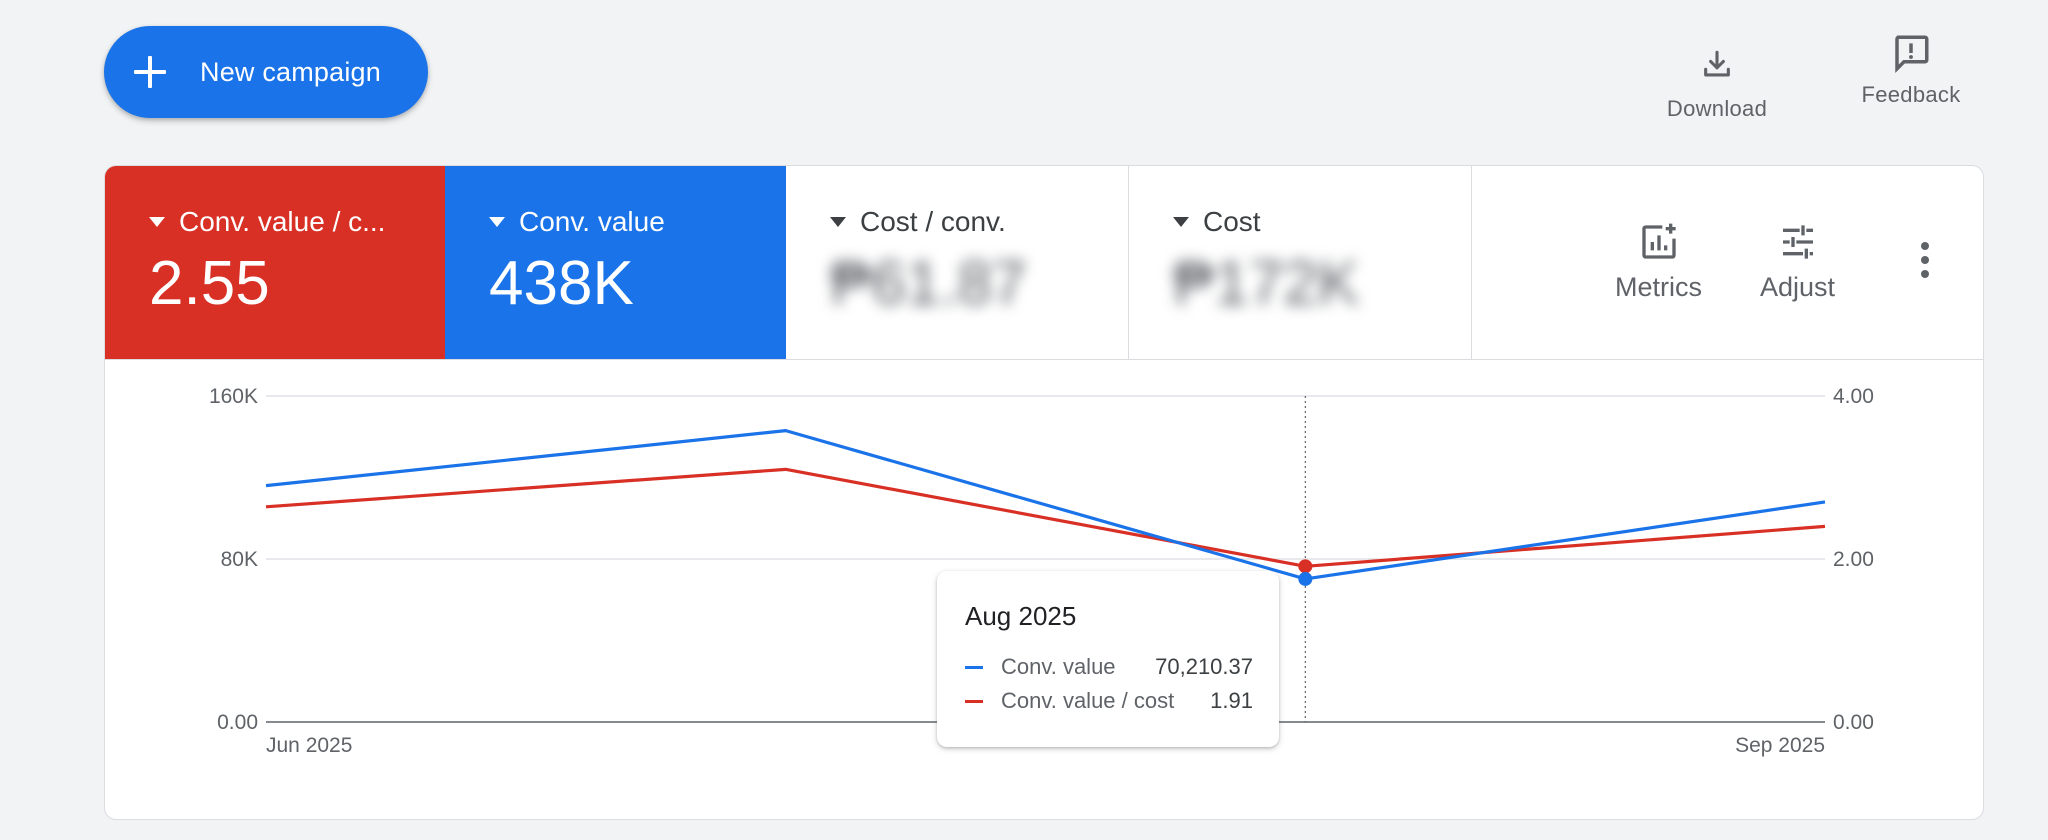  What do you see at coordinates (1658, 287) in the screenshot?
I see `metrics-label: Metrics` at bounding box center [1658, 287].